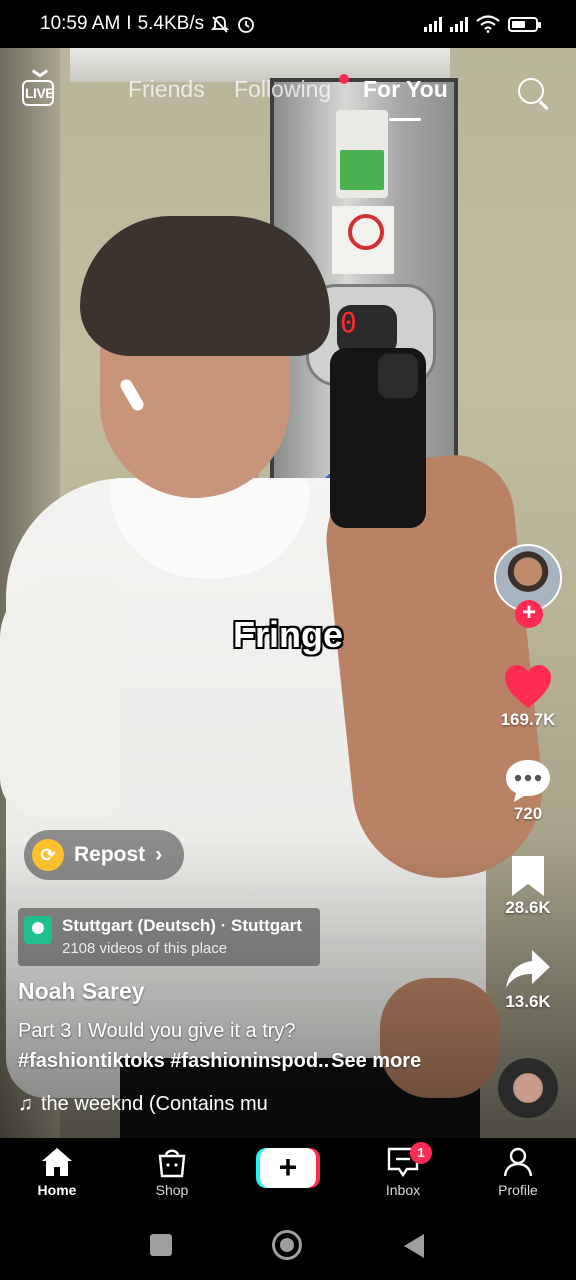 Image resolution: width=576 pixels, height=1280 pixels. Describe the element at coordinates (414, 1246) in the screenshot. I see `system-back-button` at that location.